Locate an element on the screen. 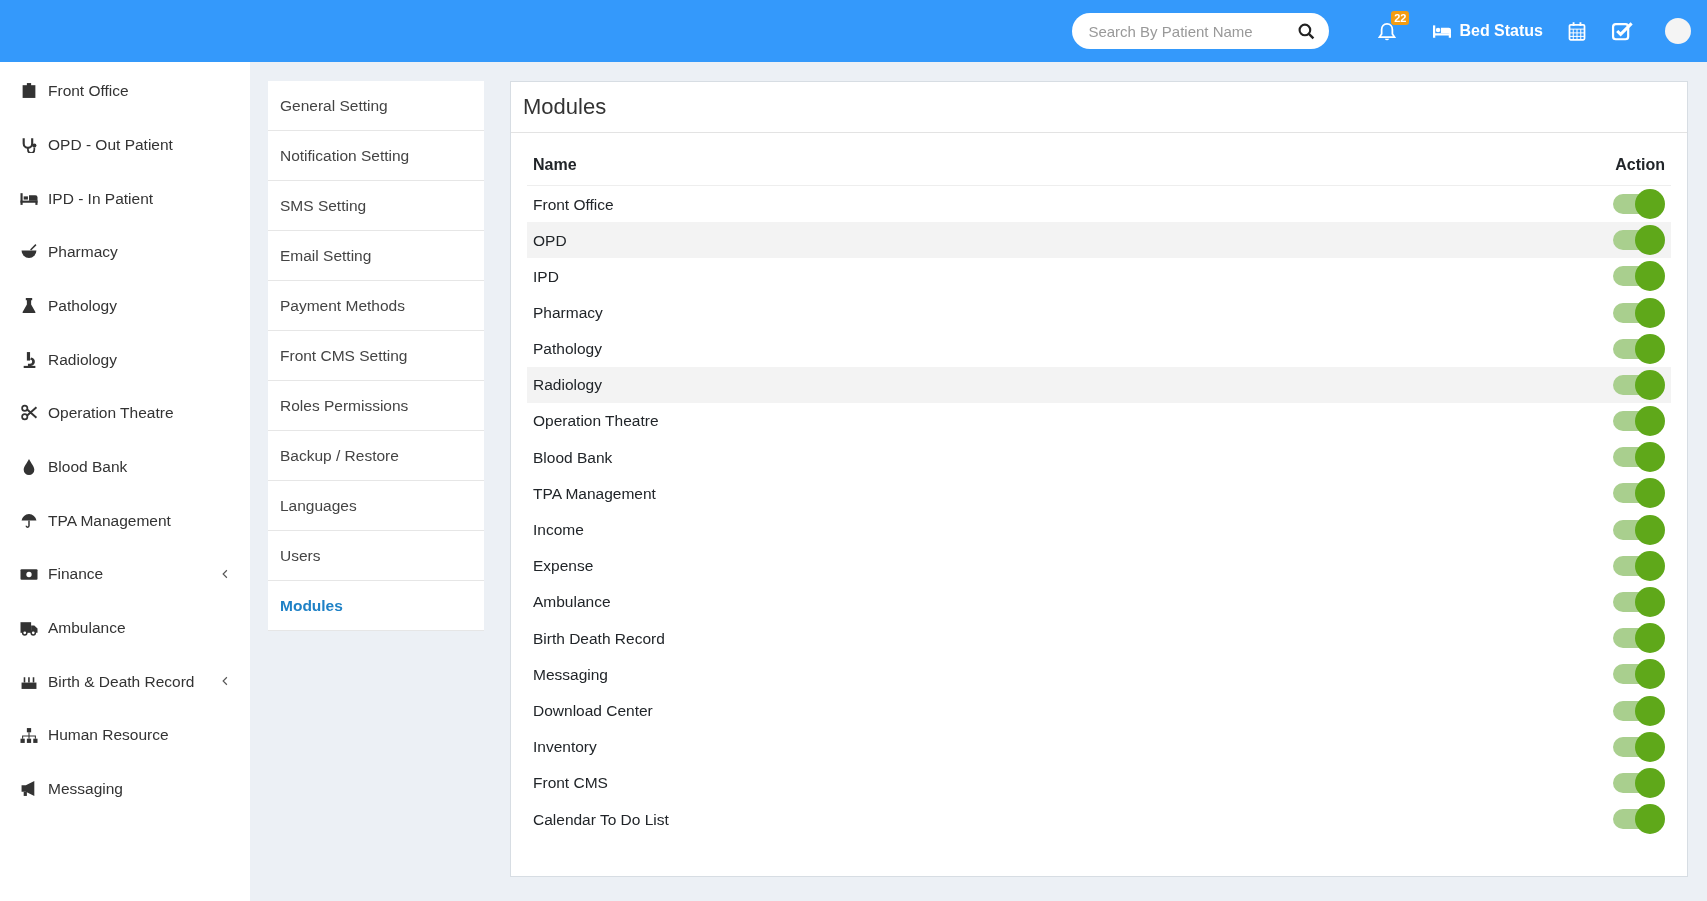 This screenshot has height=901, width=1707. sidebar-item: Blood Bank is located at coordinates (125, 466).